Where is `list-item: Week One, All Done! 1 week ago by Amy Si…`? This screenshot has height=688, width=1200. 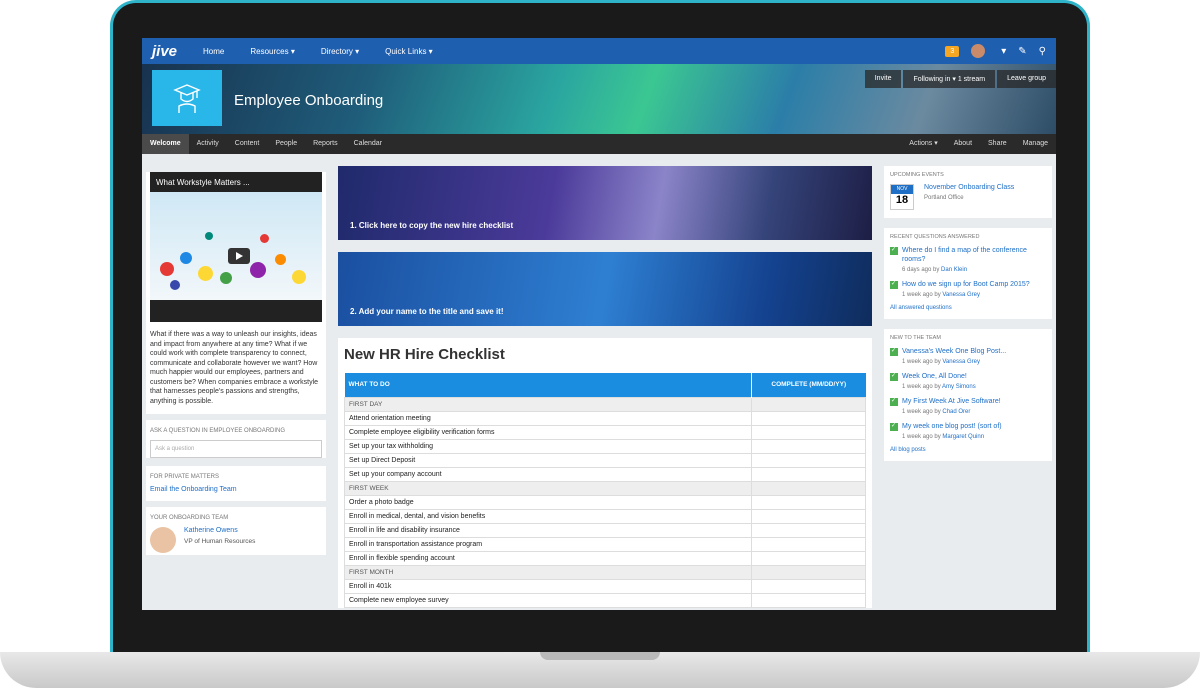
list-item: Week One, All Done! 1 week ago by Amy Si… is located at coordinates (968, 381).